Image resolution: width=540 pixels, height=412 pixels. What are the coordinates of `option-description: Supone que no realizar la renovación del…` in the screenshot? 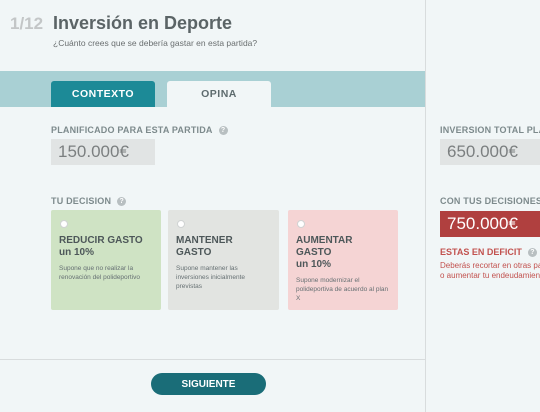 It's located at (99, 273).